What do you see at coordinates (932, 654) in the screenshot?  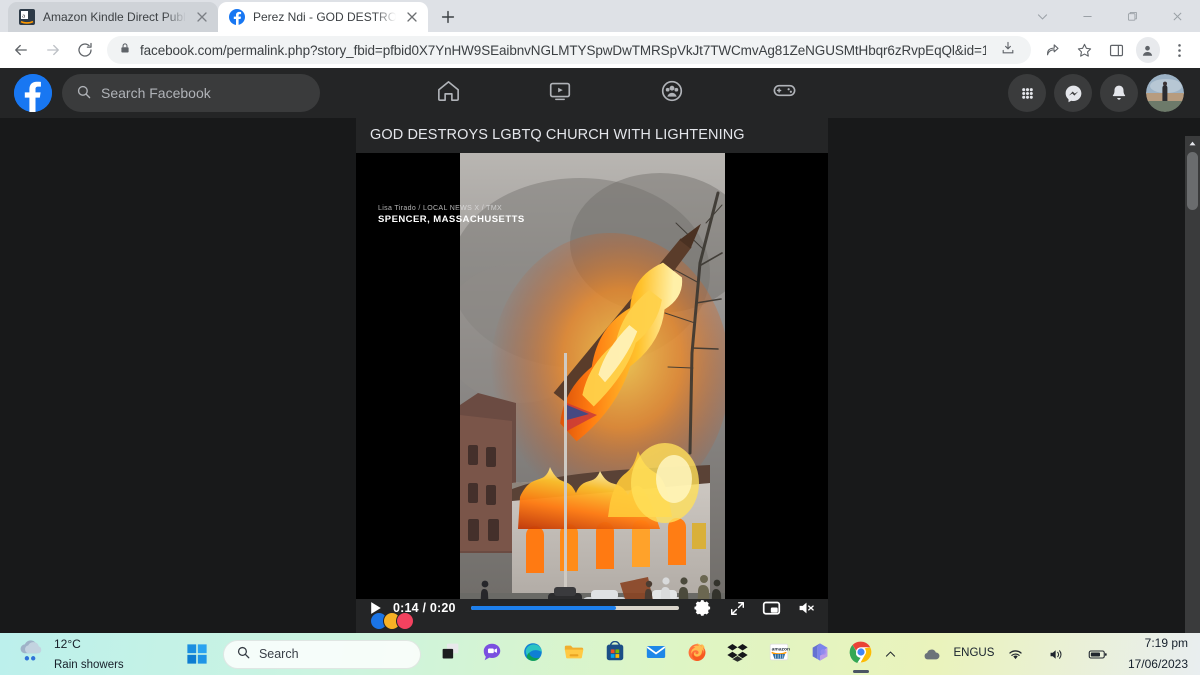 I see `onedrive-icon` at bounding box center [932, 654].